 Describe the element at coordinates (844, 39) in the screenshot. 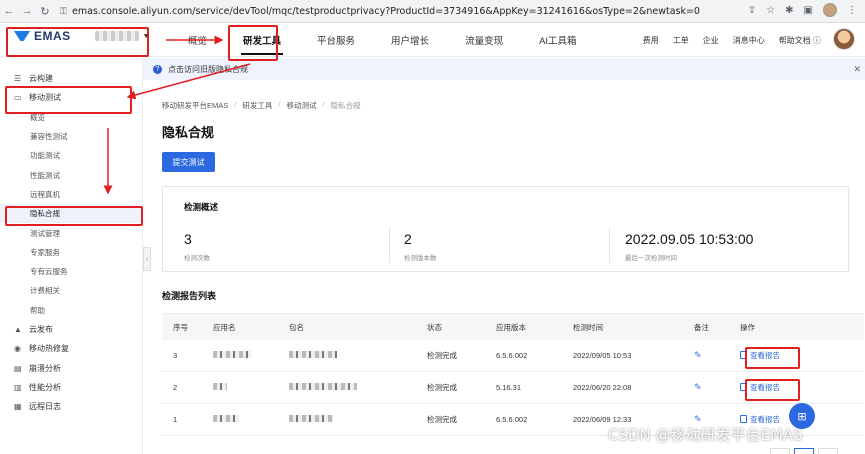

I see `avatar` at that location.